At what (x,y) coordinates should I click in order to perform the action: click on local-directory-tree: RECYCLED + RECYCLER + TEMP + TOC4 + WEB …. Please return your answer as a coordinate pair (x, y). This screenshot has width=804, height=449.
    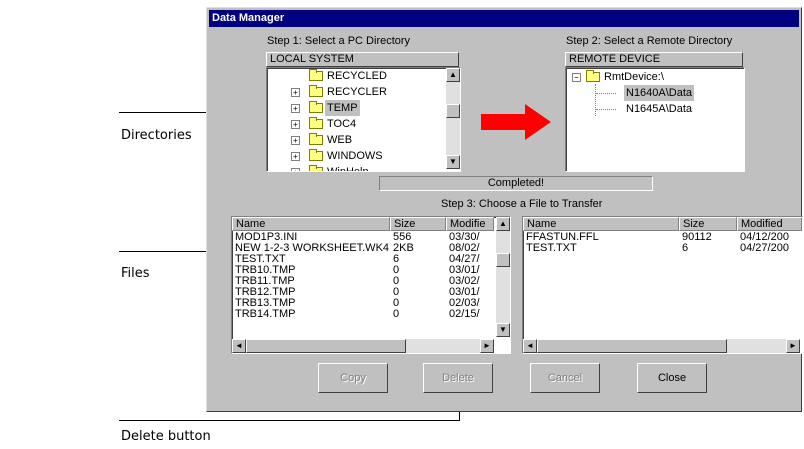
    Looking at the image, I should click on (363, 119).